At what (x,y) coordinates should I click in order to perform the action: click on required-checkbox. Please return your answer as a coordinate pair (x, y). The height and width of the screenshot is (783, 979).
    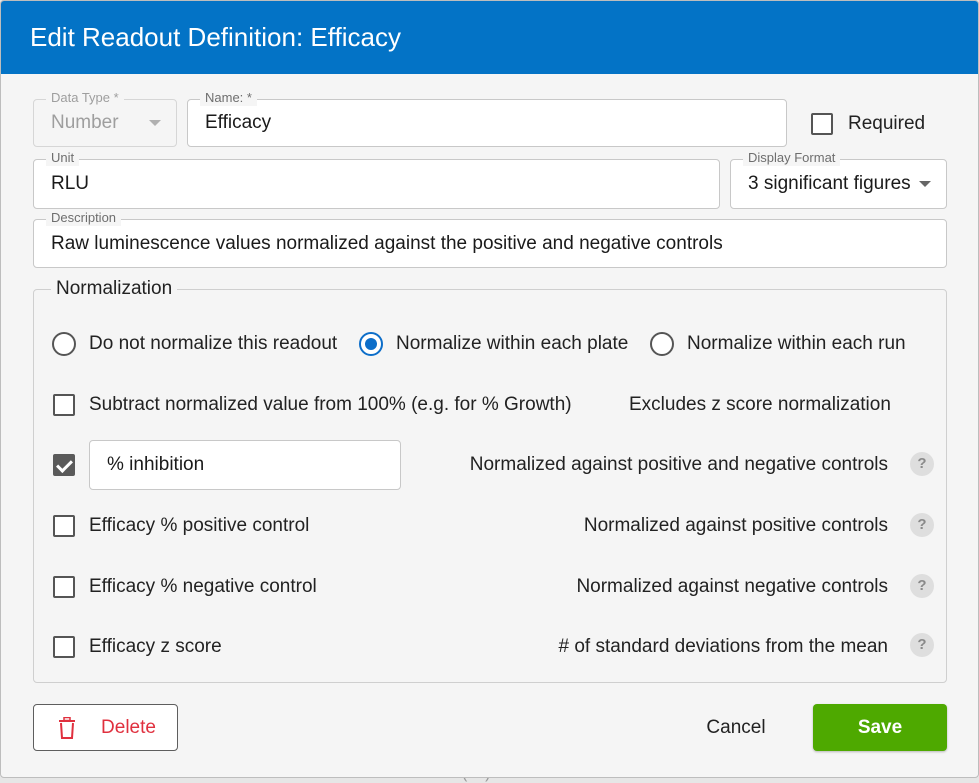
    Looking at the image, I should click on (822, 124).